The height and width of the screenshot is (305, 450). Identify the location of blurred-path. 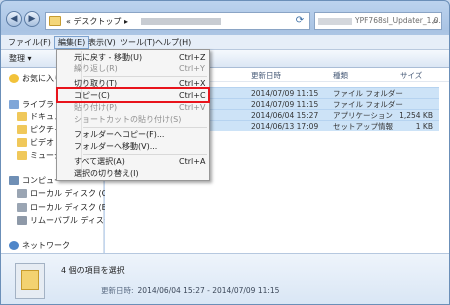
(181, 21).